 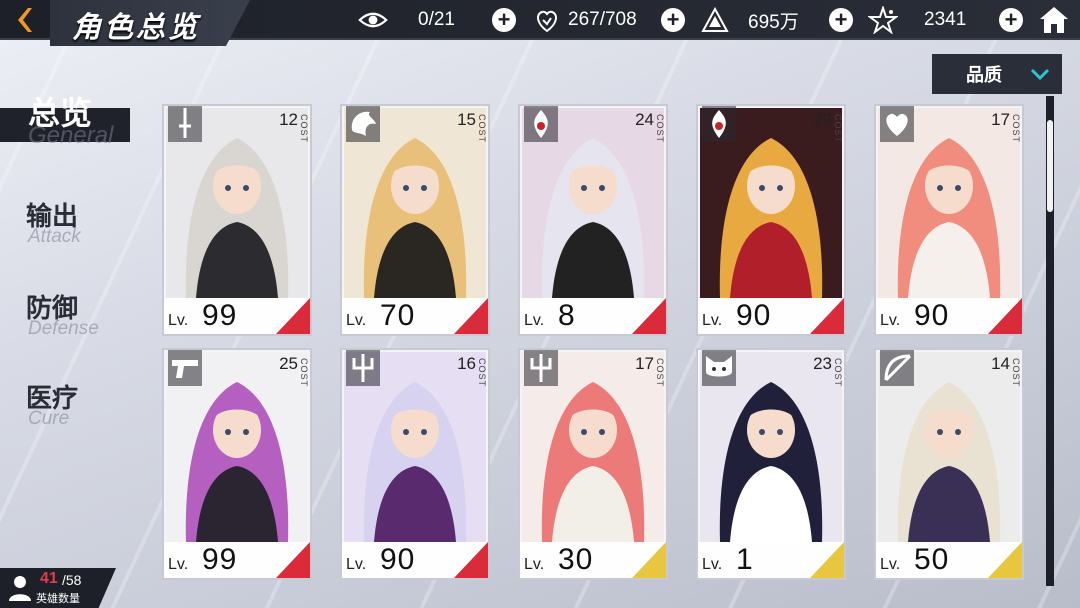 I want to click on character-card: 12 COST Lv. 99, so click(x=237, y=220).